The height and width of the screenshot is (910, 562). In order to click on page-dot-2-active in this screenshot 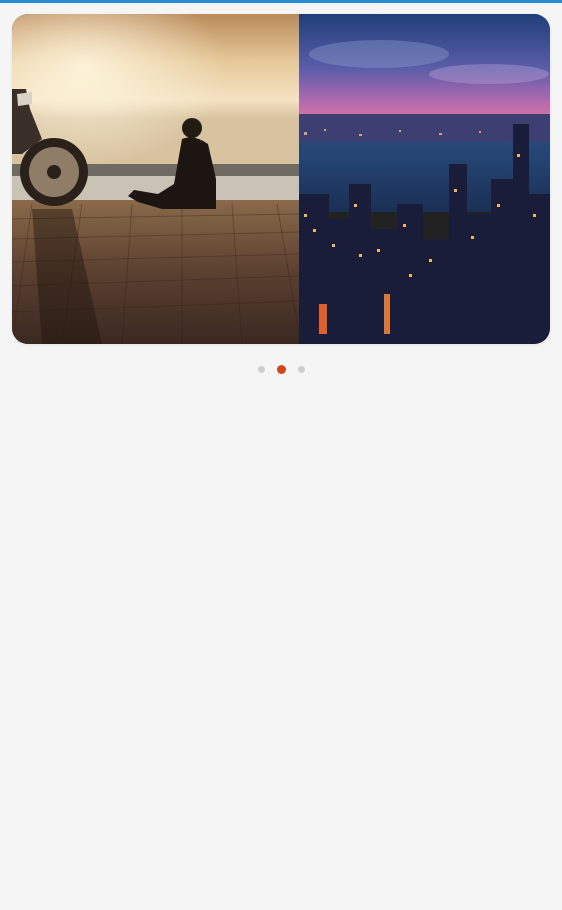, I will do `click(281, 369)`.